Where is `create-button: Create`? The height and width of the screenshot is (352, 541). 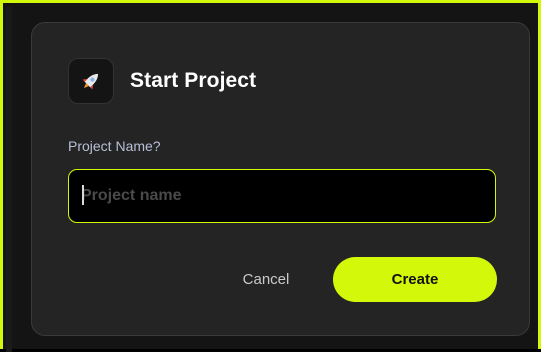
create-button: Create is located at coordinates (415, 279).